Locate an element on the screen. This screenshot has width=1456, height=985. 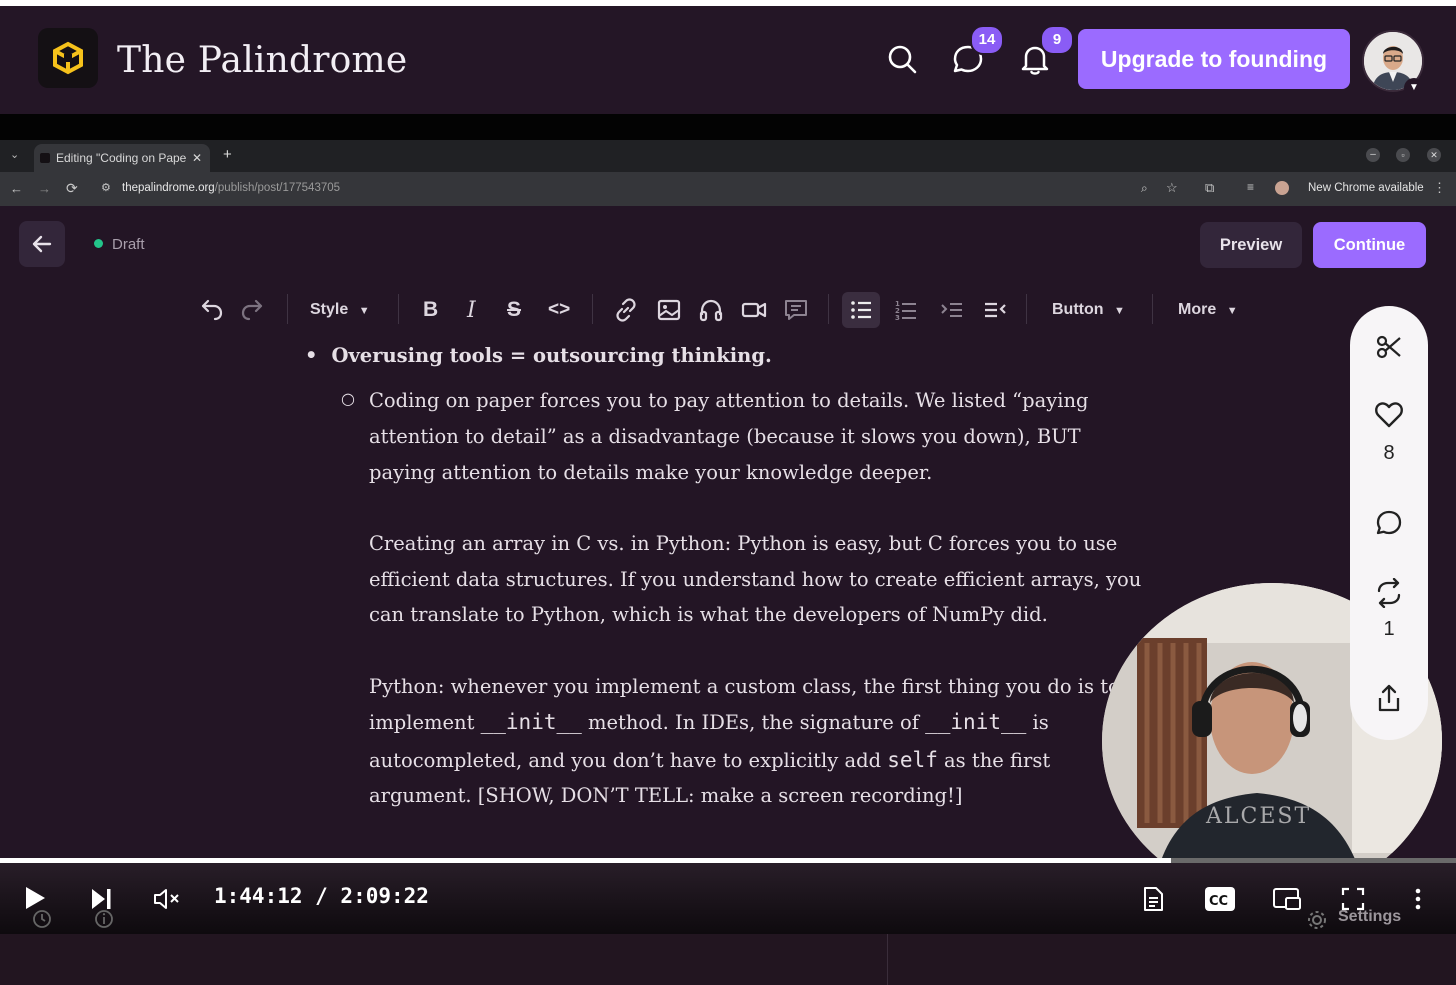
link-icon is located at coordinates (626, 310).